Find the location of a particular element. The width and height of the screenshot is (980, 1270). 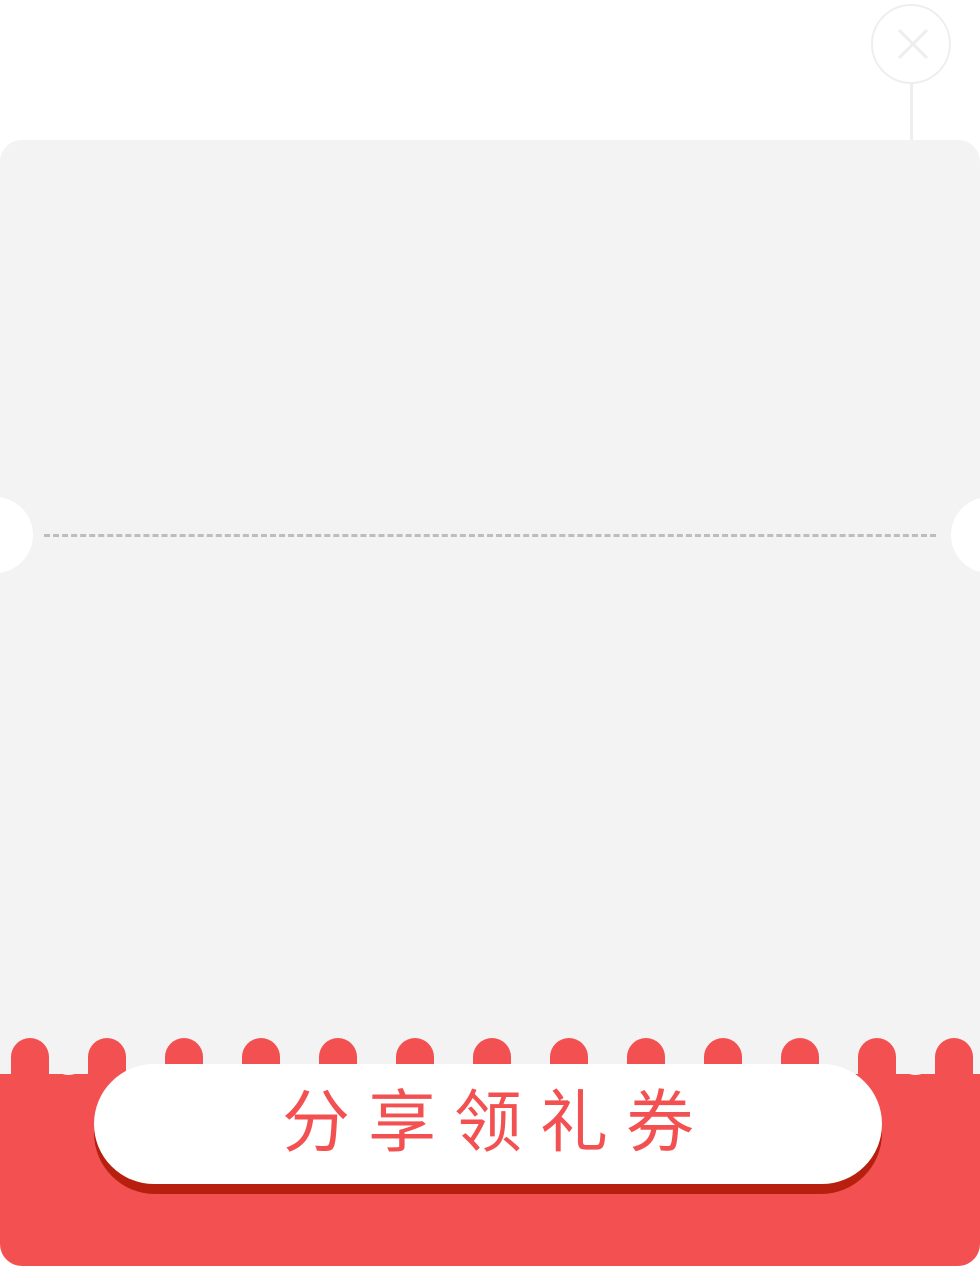

close-icon is located at coordinates (913, 44).